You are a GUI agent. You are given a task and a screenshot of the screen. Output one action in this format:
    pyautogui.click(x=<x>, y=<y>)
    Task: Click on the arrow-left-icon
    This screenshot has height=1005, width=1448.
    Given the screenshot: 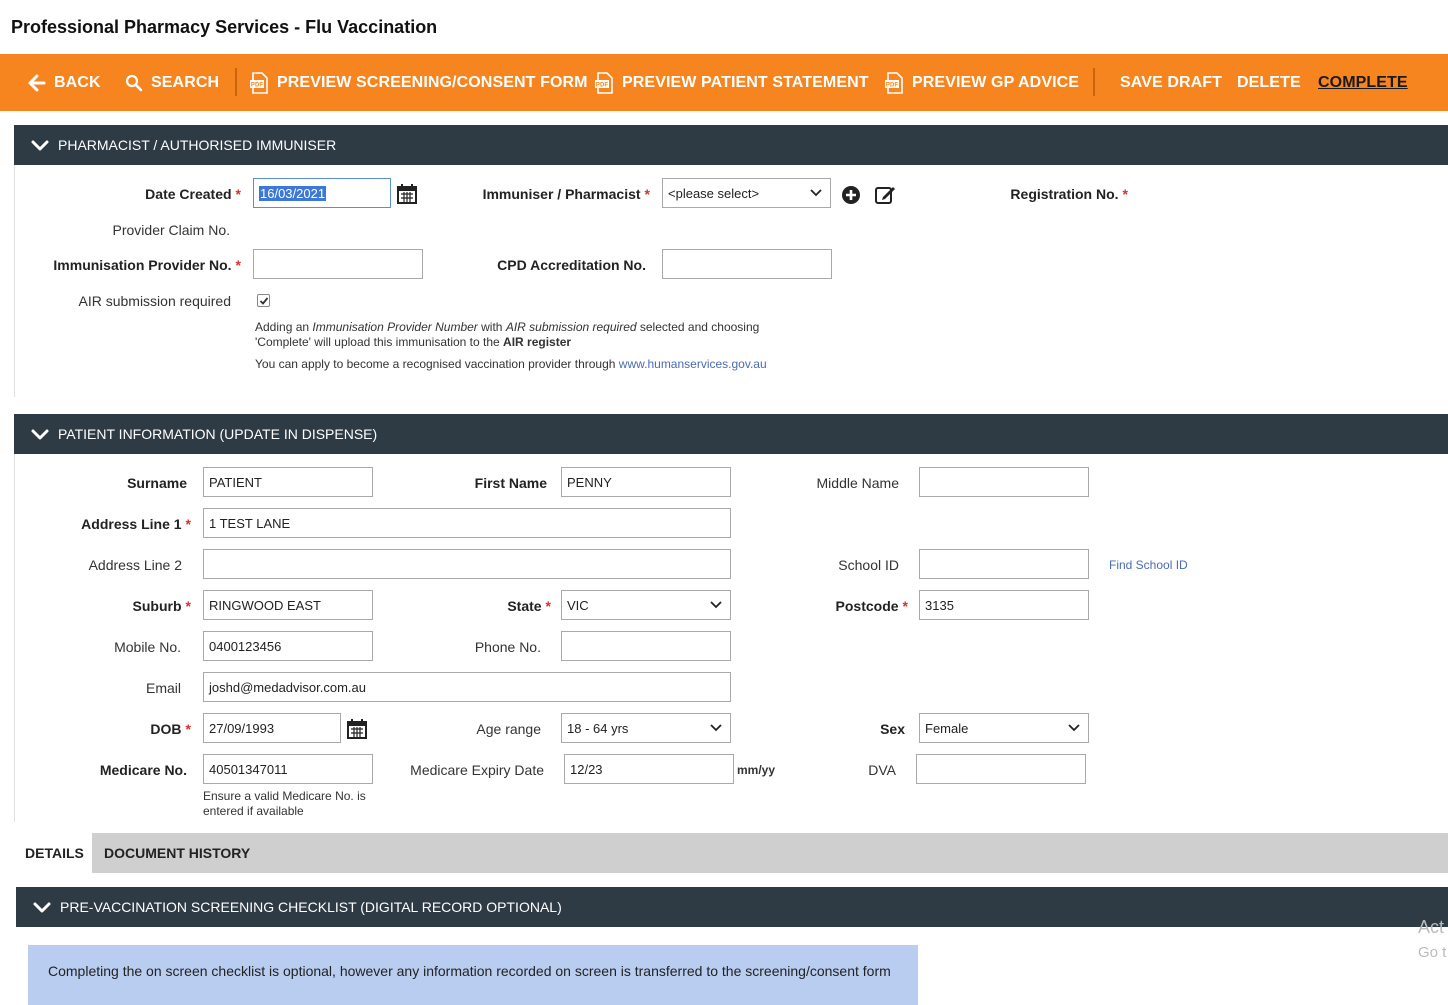 What is the action you would take?
    pyautogui.click(x=37, y=82)
    